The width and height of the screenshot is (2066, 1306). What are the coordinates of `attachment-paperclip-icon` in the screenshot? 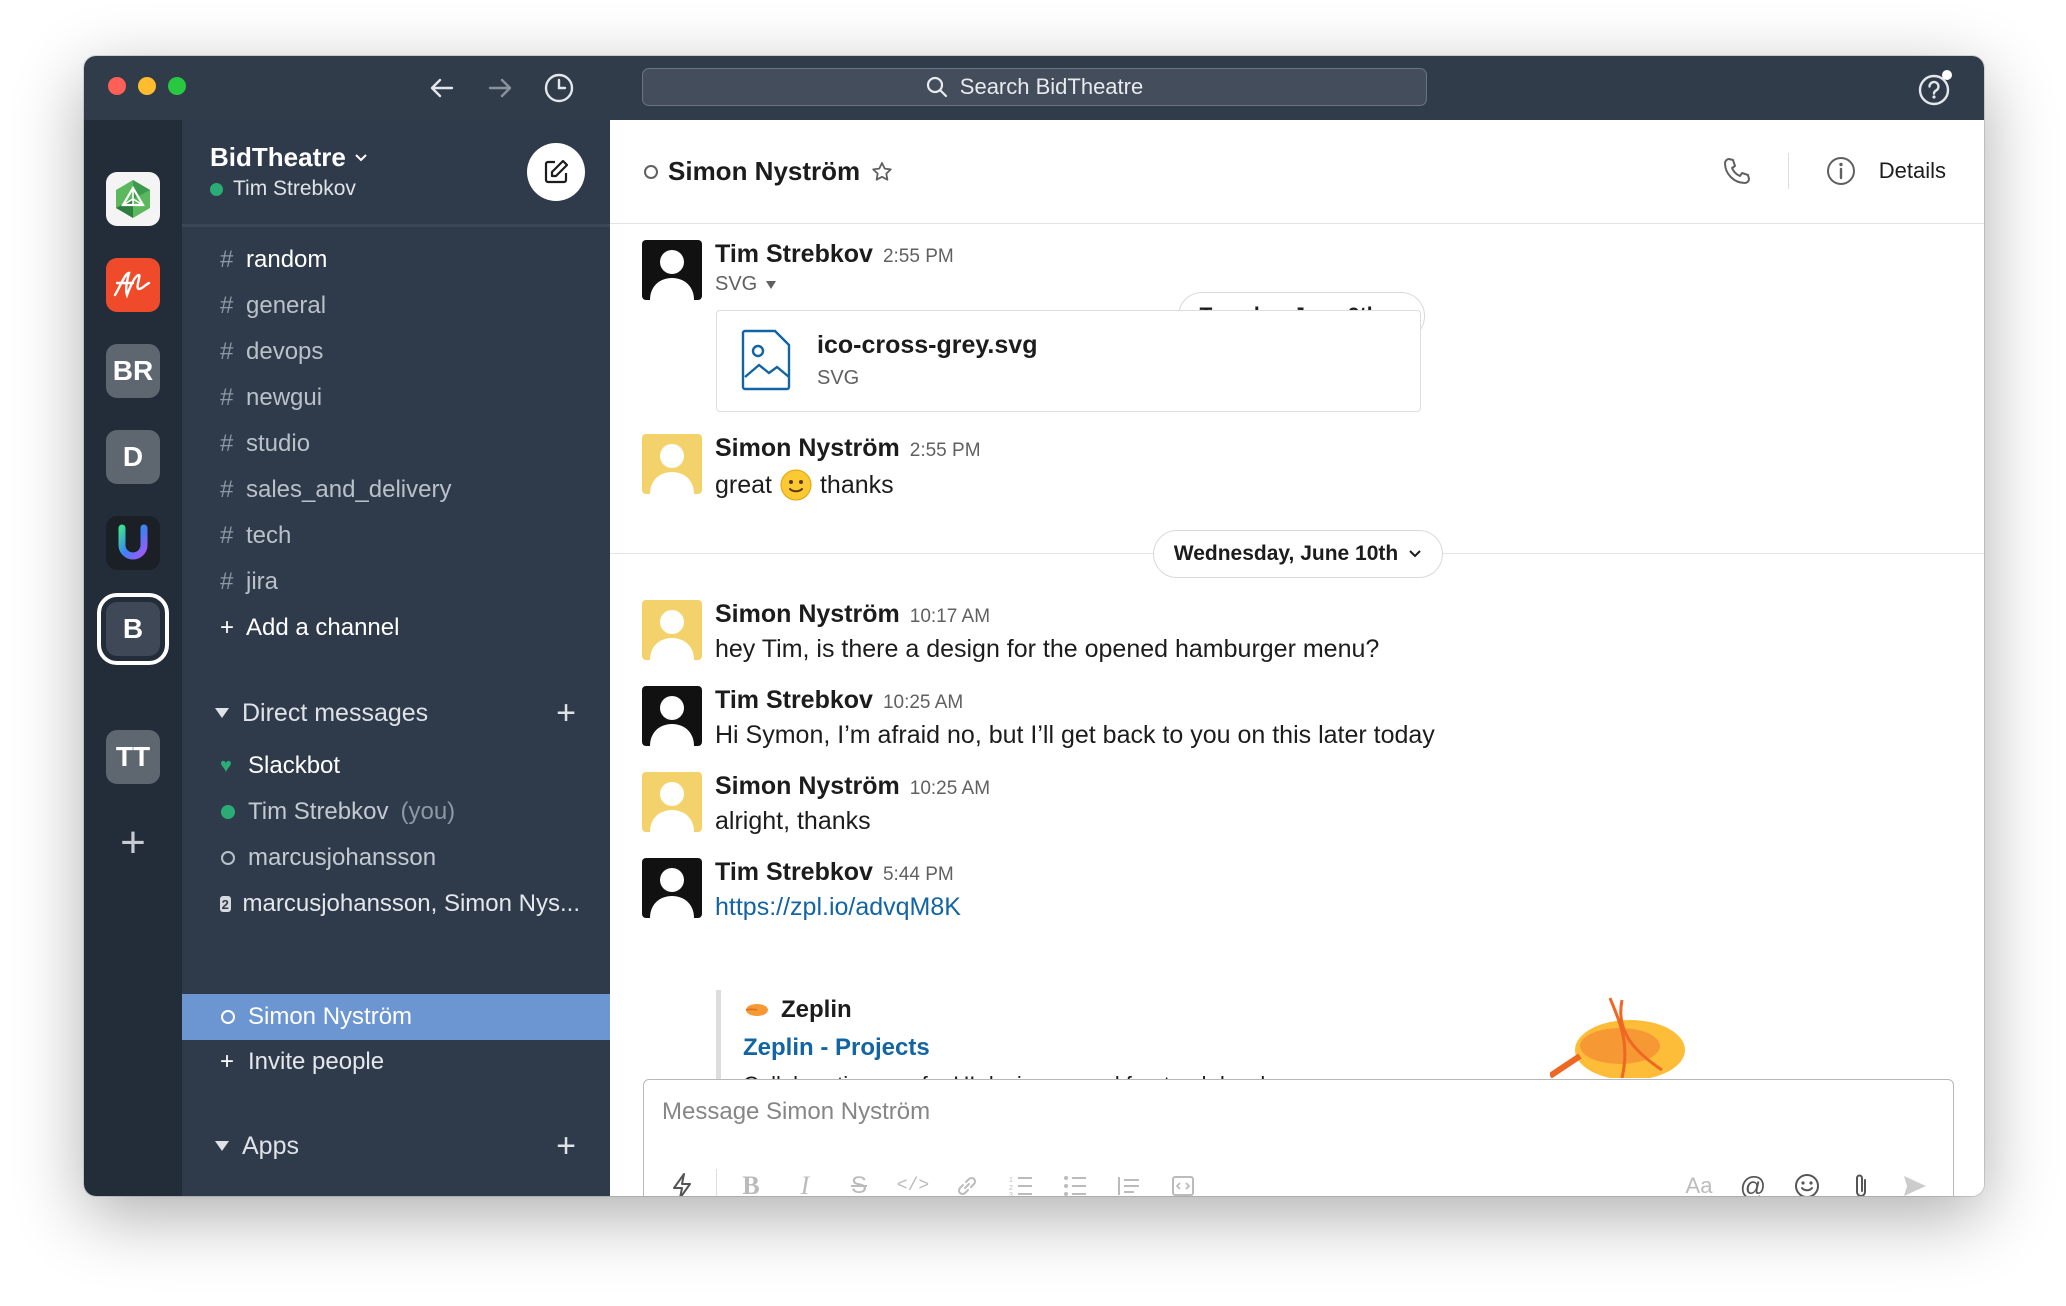 It's located at (1861, 1181).